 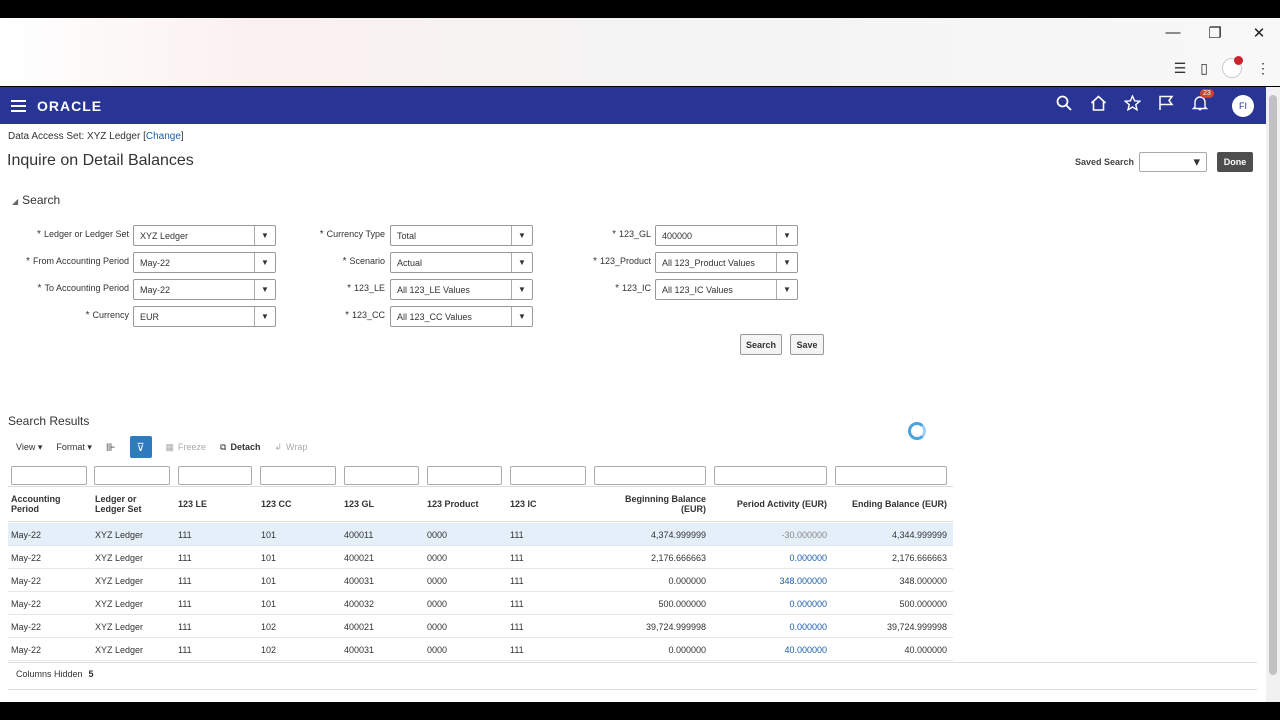 What do you see at coordinates (204, 289) in the screenshot?
I see `to-period-select: May-22 ▼` at bounding box center [204, 289].